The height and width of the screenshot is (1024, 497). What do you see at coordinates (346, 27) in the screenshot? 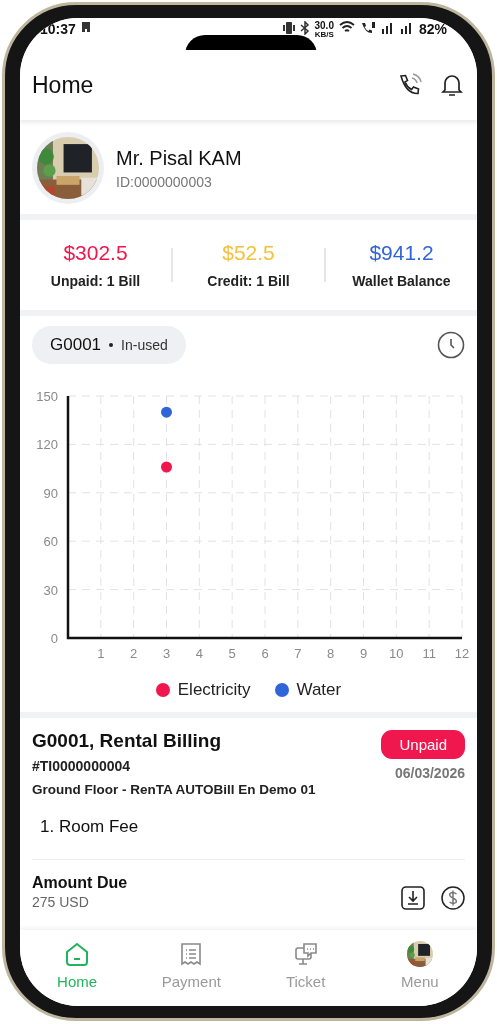
I see `wifi-icon` at bounding box center [346, 27].